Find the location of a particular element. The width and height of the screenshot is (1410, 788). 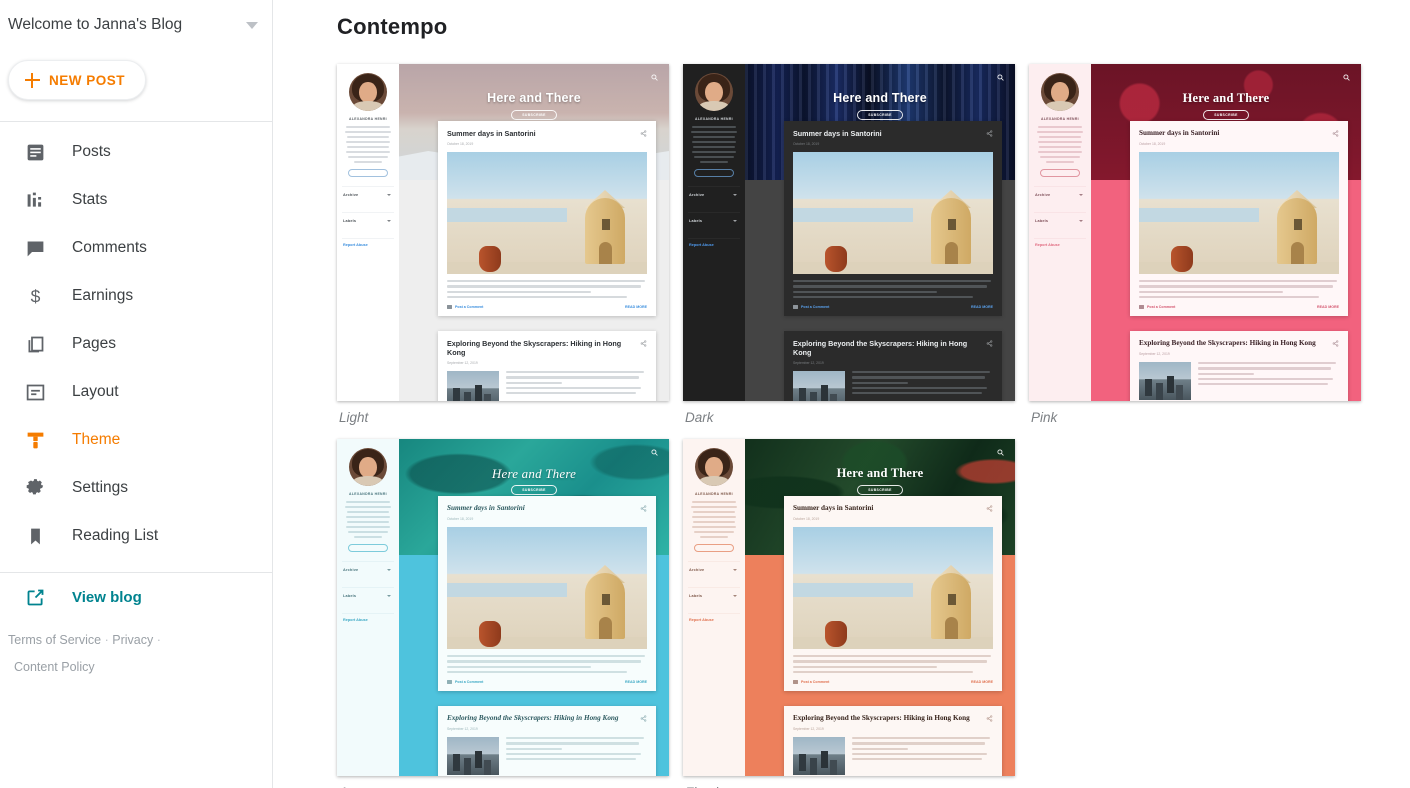

view-blog-link: View blog is located at coordinates (136, 597).